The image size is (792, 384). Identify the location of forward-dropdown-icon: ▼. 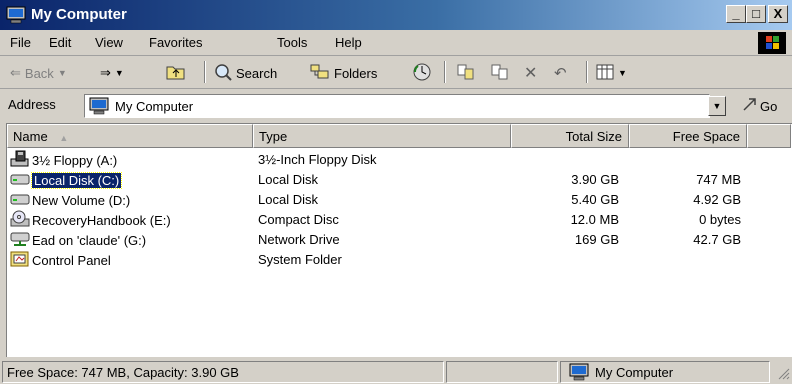
(119, 73).